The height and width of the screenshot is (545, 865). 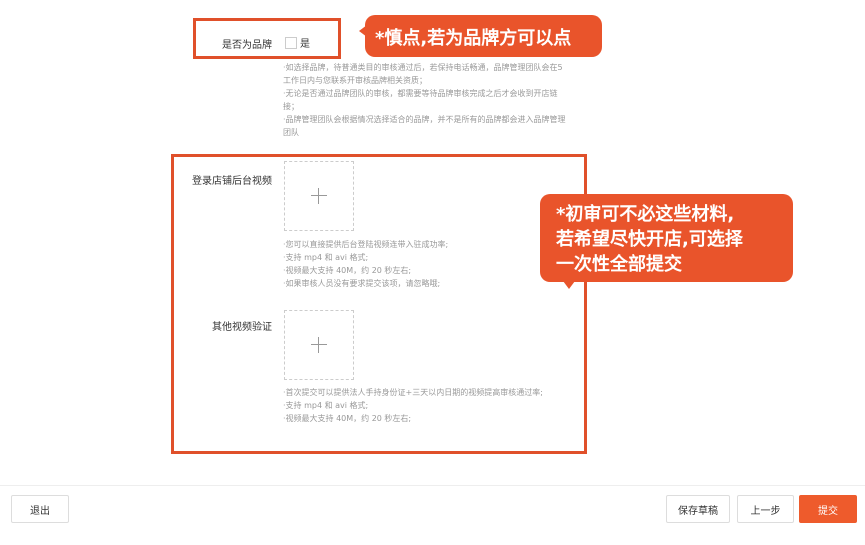 What do you see at coordinates (413, 392) in the screenshot?
I see `note-line: ·首次提交可以提供法人手持身份证+三天以内日期的视频提高审核通过率;` at bounding box center [413, 392].